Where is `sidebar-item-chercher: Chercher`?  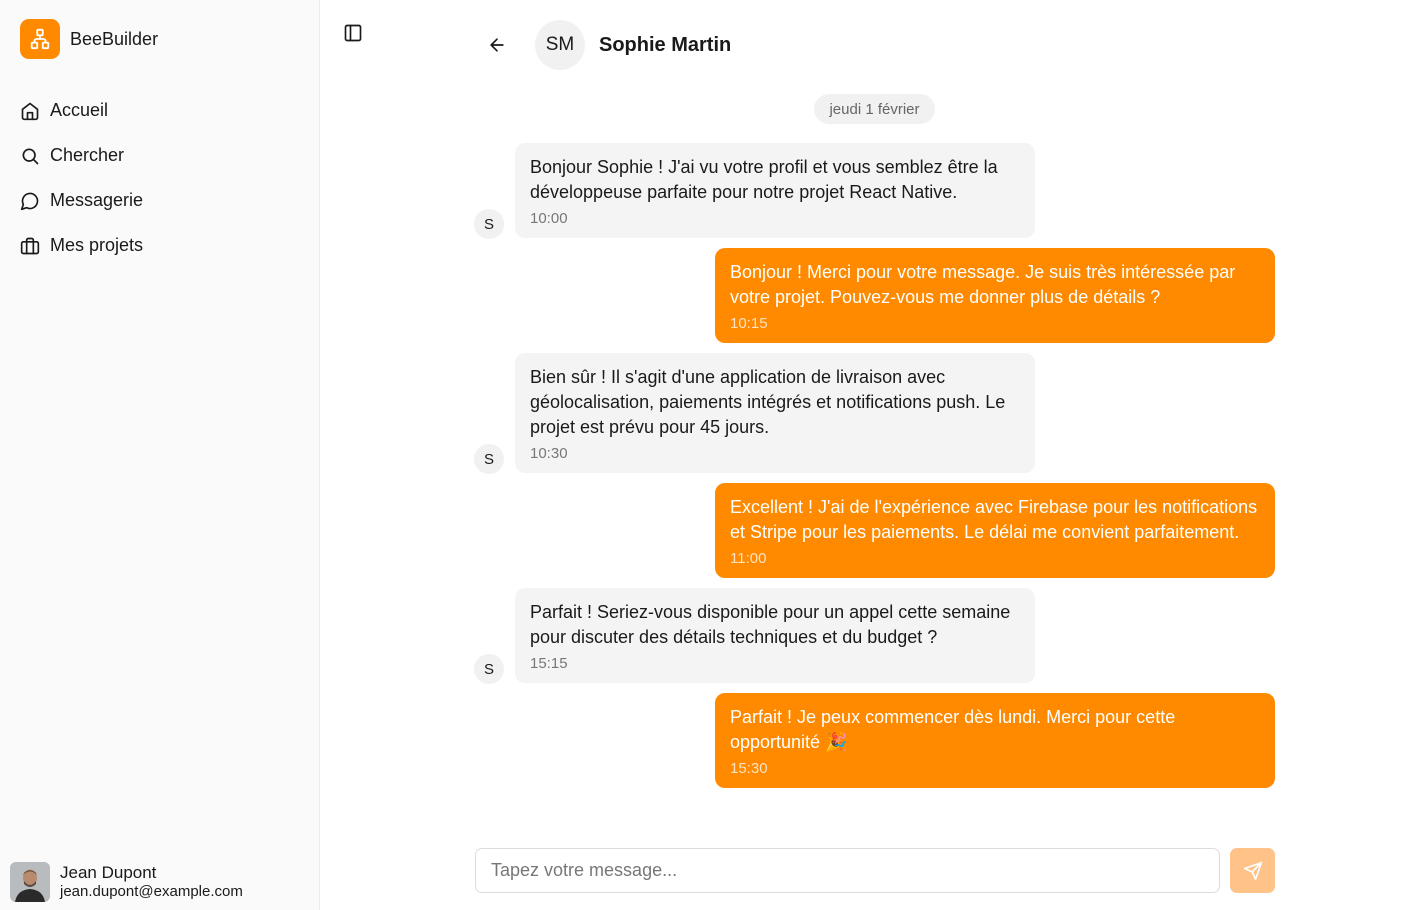 sidebar-item-chercher: Chercher is located at coordinates (160, 155).